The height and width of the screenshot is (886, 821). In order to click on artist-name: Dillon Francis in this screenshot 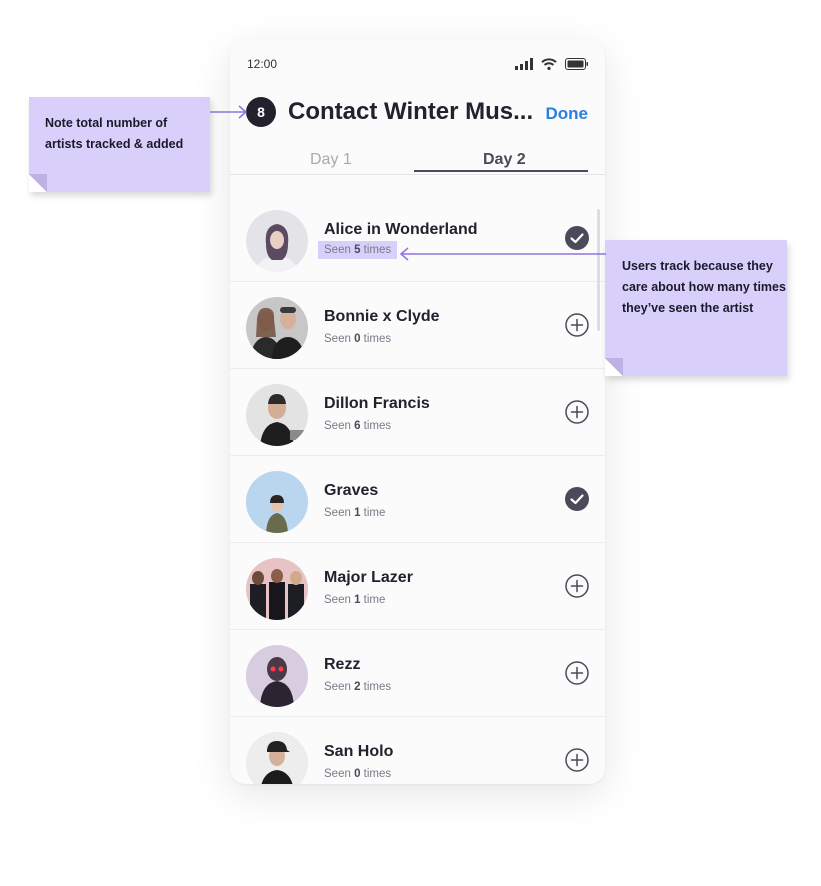, I will do `click(377, 403)`.